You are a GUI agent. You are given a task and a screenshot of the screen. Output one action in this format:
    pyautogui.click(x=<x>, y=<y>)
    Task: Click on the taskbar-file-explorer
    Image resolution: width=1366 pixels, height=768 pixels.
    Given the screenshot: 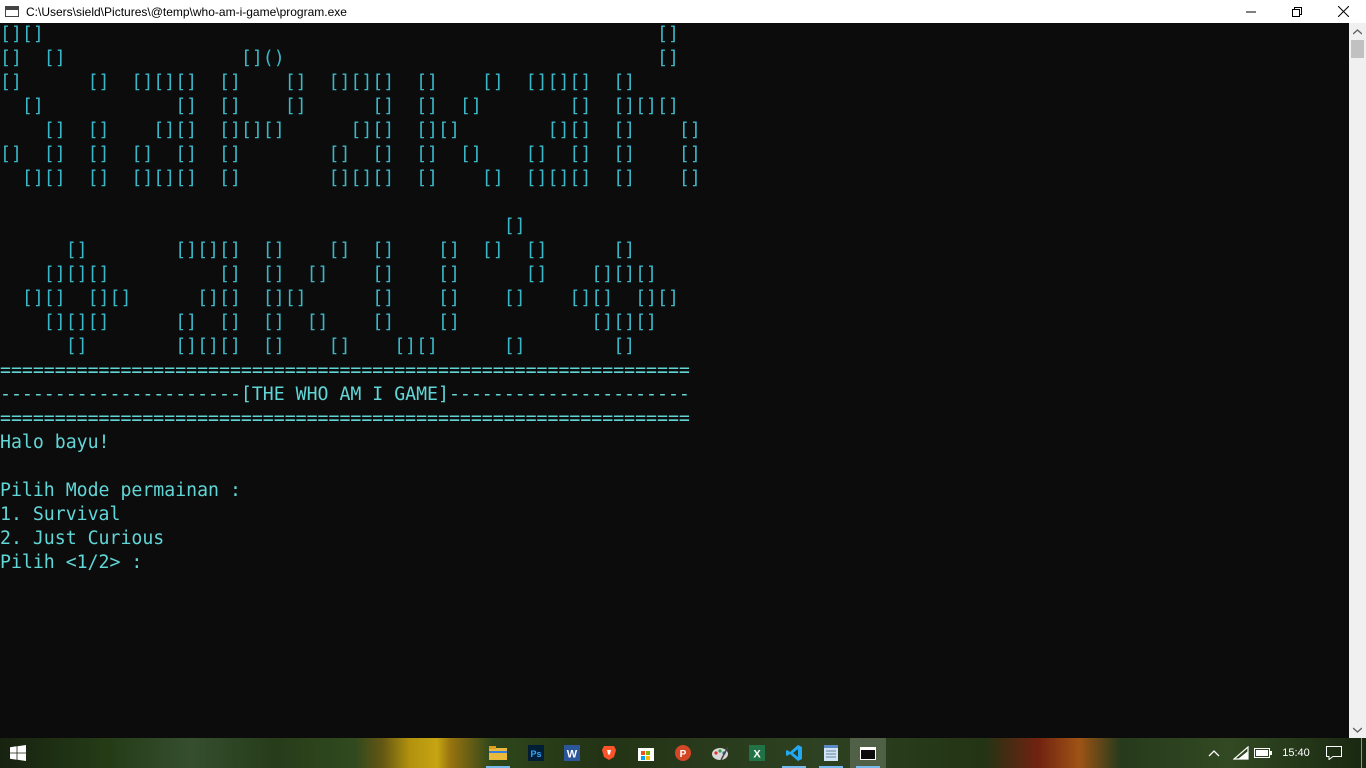 What is the action you would take?
    pyautogui.click(x=498, y=753)
    